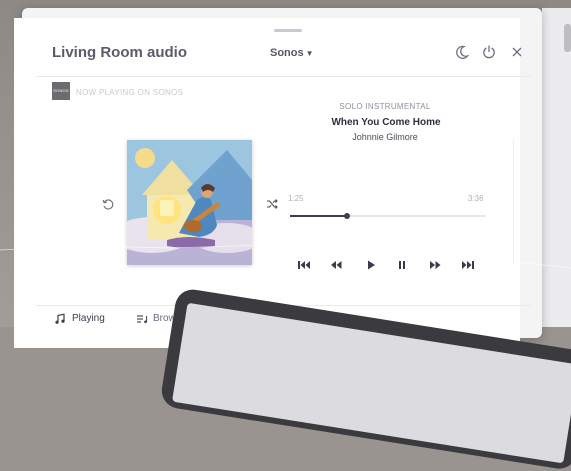  I want to click on panel-divider, so click(513, 202).